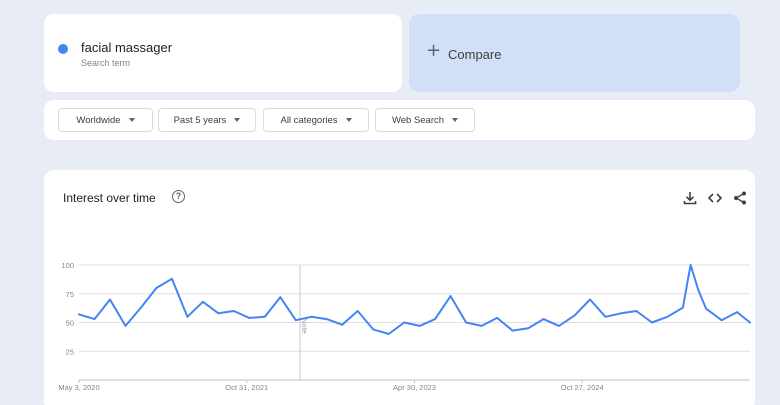  I want to click on compare-label: Compare, so click(475, 54).